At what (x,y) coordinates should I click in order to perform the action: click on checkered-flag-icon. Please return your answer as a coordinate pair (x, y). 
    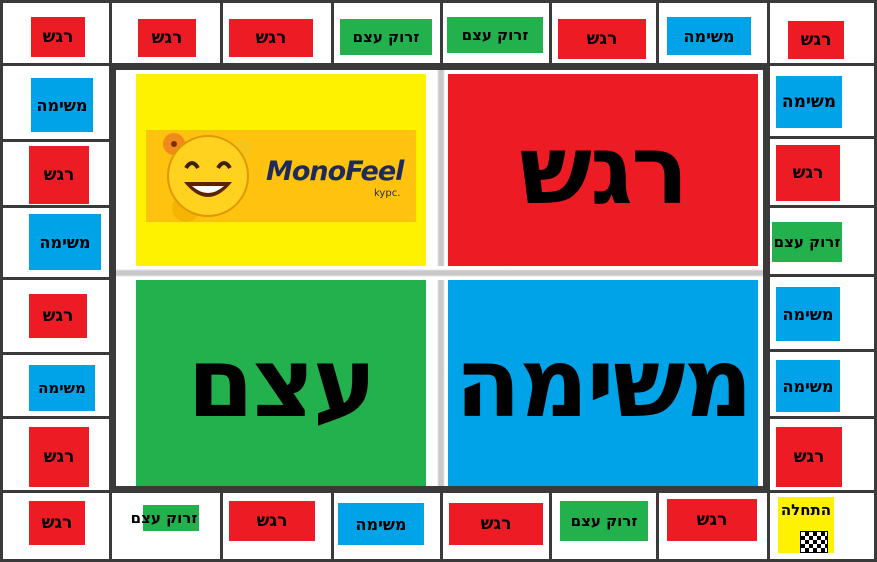
    Looking at the image, I should click on (814, 542).